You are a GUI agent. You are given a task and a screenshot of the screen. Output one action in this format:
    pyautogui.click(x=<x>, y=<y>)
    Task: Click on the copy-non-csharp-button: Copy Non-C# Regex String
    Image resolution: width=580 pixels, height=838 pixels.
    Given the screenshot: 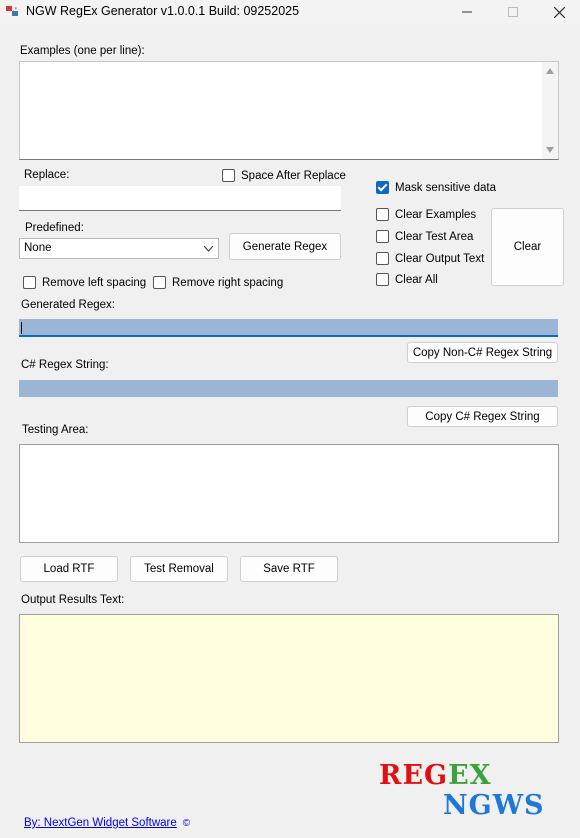 What is the action you would take?
    pyautogui.click(x=482, y=352)
    